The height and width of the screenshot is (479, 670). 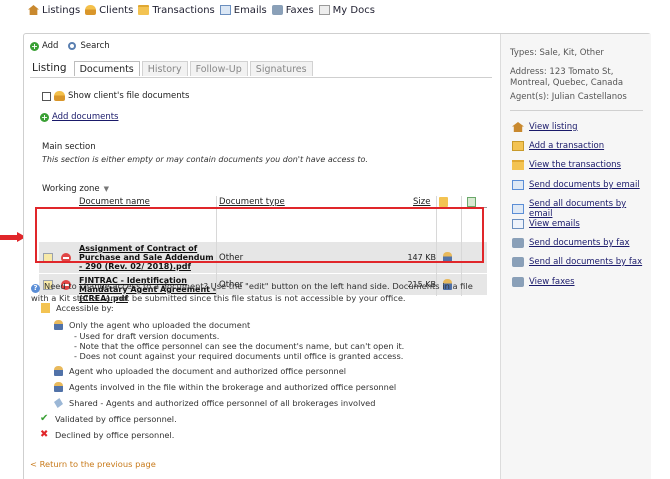 I want to click on action-bar: + Add Search, so click(x=75, y=46).